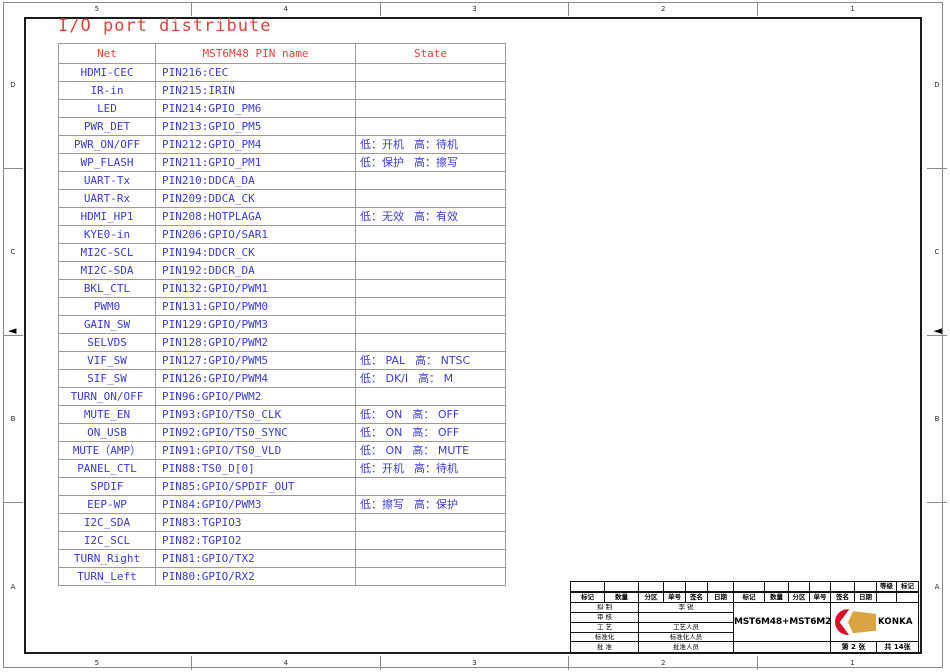 This screenshot has height=672, width=950. I want to click on cell-state: 低：无效 高：有效, so click(430, 216).